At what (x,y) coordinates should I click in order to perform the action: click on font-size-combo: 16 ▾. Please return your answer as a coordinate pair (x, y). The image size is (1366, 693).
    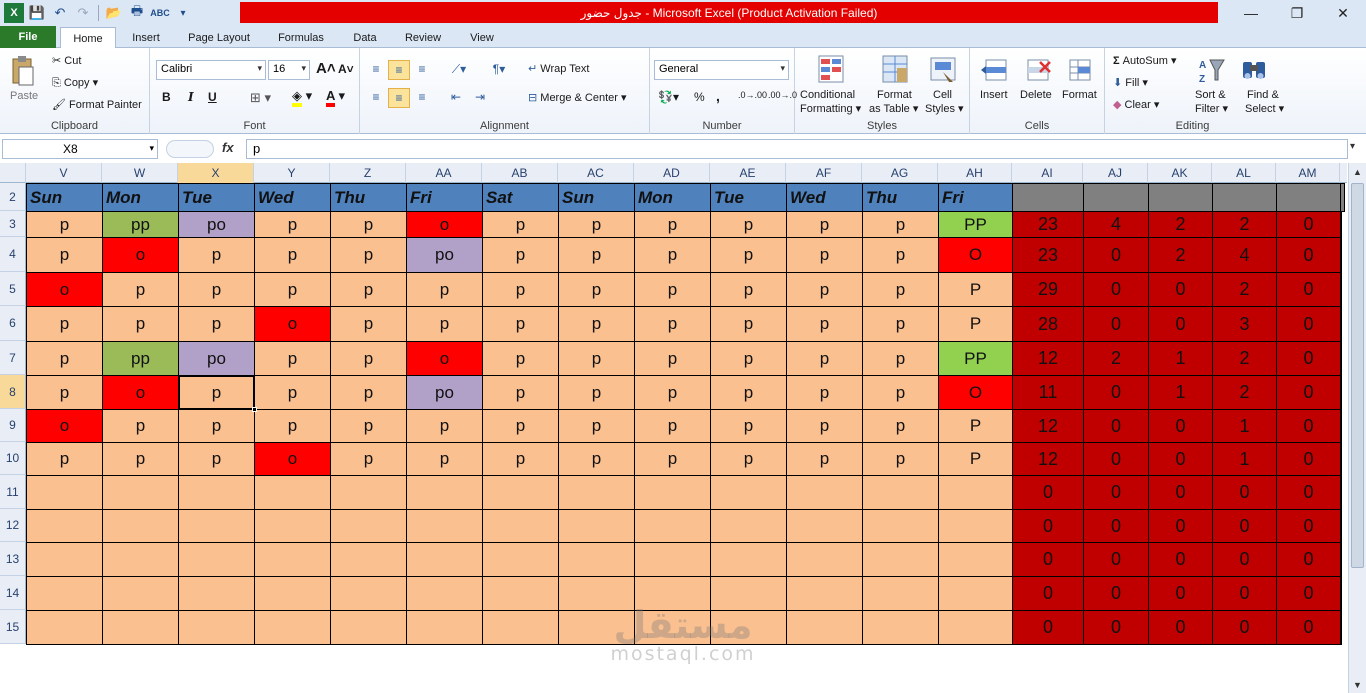
    Looking at the image, I should click on (289, 70).